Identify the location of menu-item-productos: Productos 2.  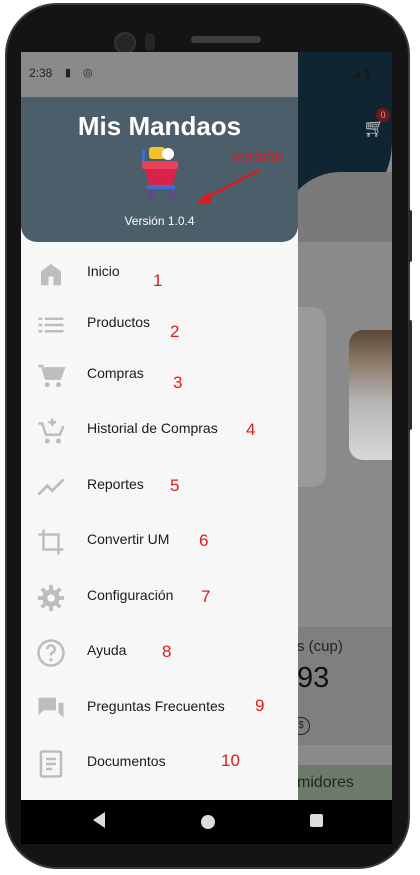
(159, 324).